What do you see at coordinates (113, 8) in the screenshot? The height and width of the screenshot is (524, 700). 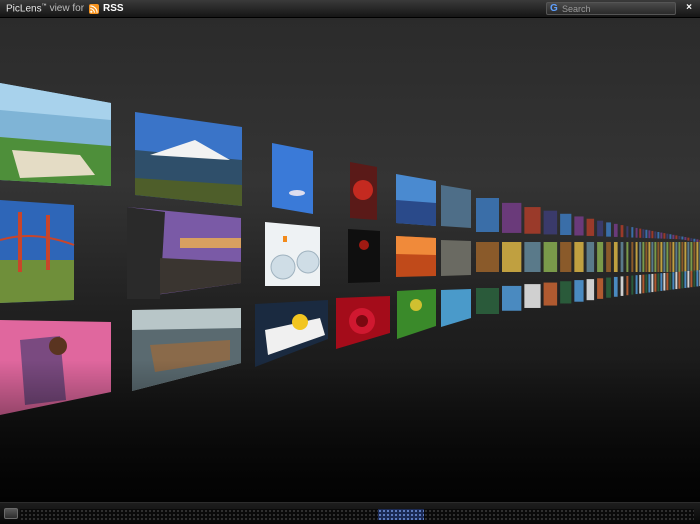 I see `feed-source-label: RSS` at bounding box center [113, 8].